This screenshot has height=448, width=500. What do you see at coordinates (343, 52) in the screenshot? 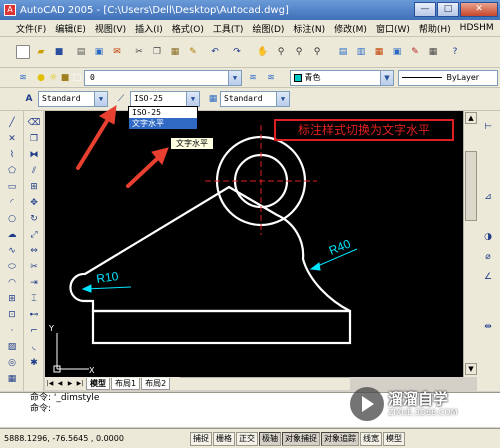
I see `properties-icon: ▤` at bounding box center [343, 52].